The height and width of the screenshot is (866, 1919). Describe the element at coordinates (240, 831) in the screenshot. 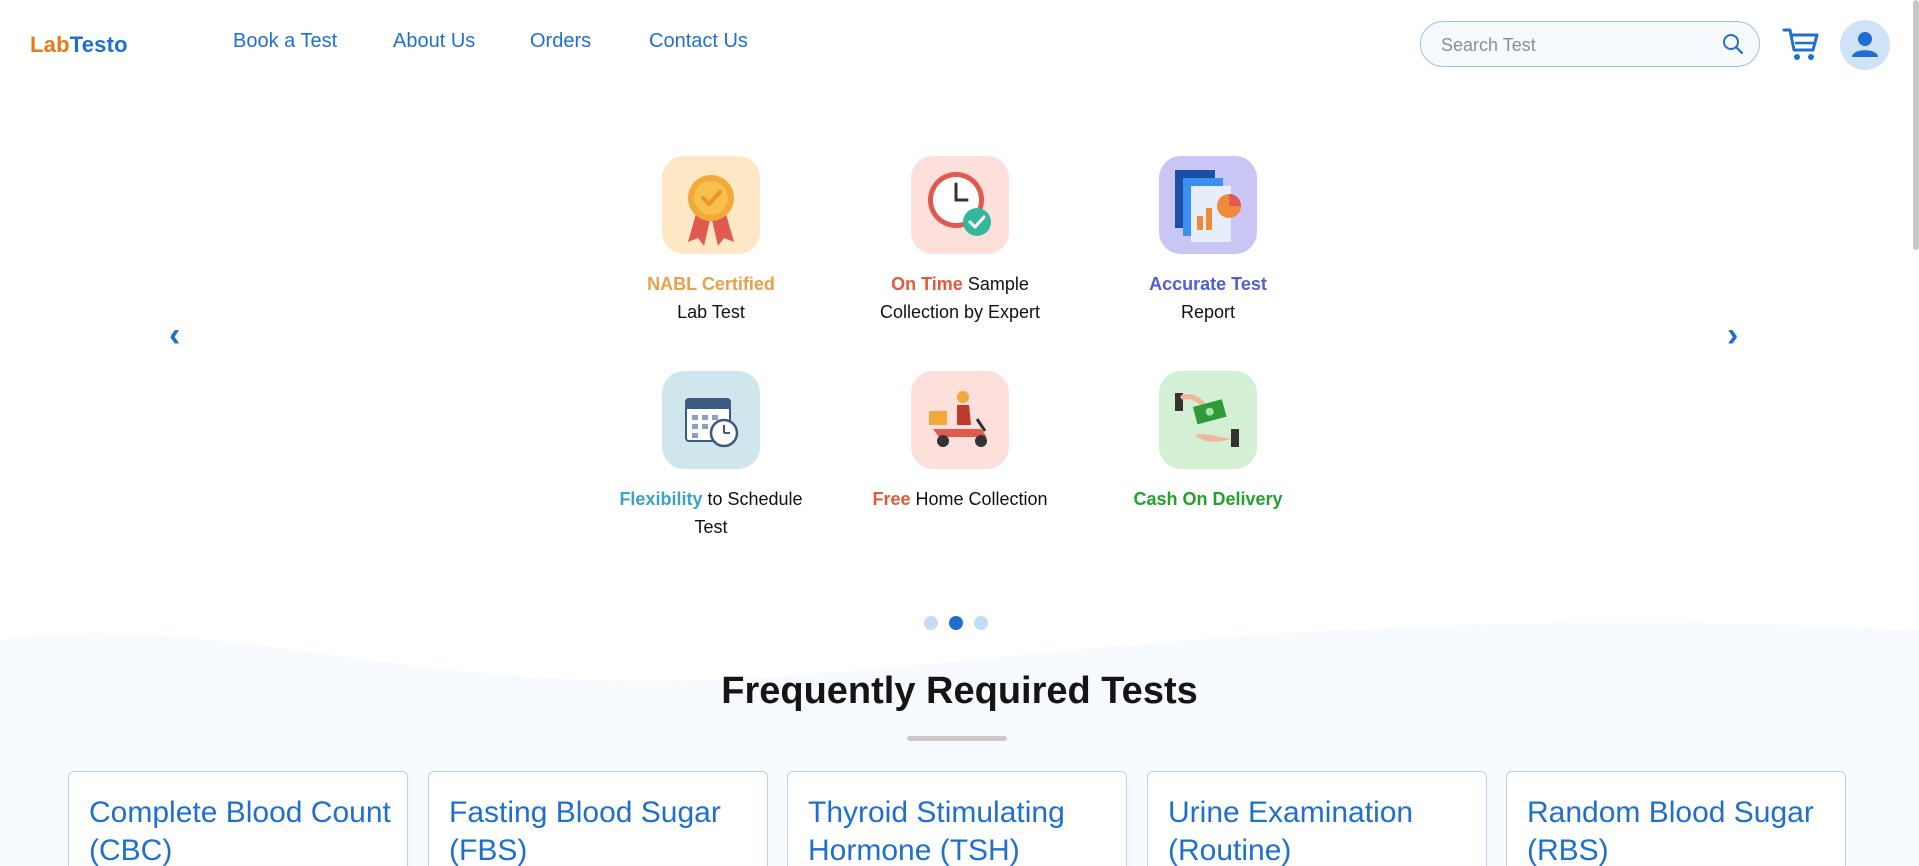

I see `test-name: Complete Blood Count (CBC)` at that location.